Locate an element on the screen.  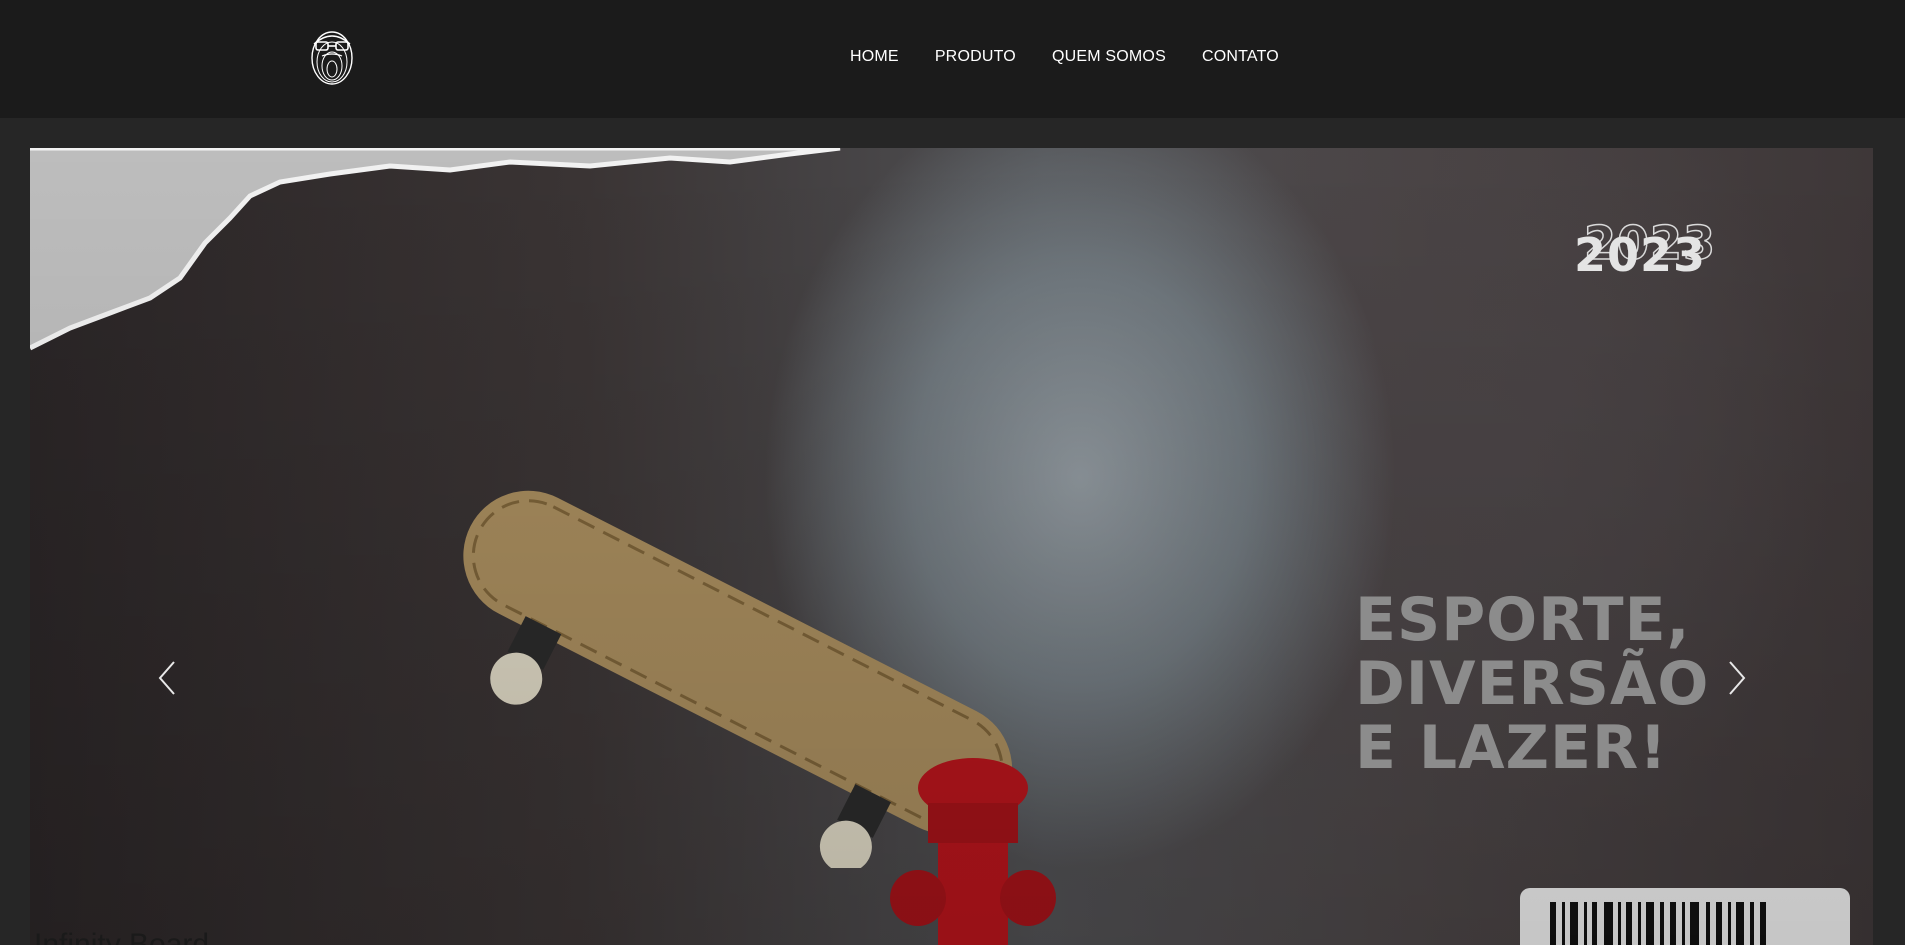
nav-home-link: HOME is located at coordinates (874, 57).